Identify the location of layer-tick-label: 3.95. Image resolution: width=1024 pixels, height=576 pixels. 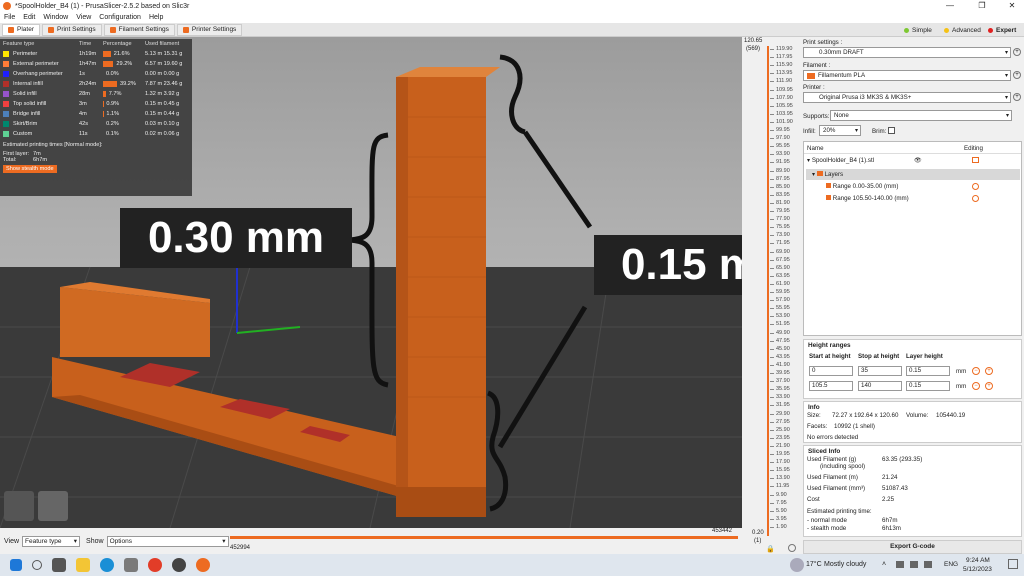
(781, 518).